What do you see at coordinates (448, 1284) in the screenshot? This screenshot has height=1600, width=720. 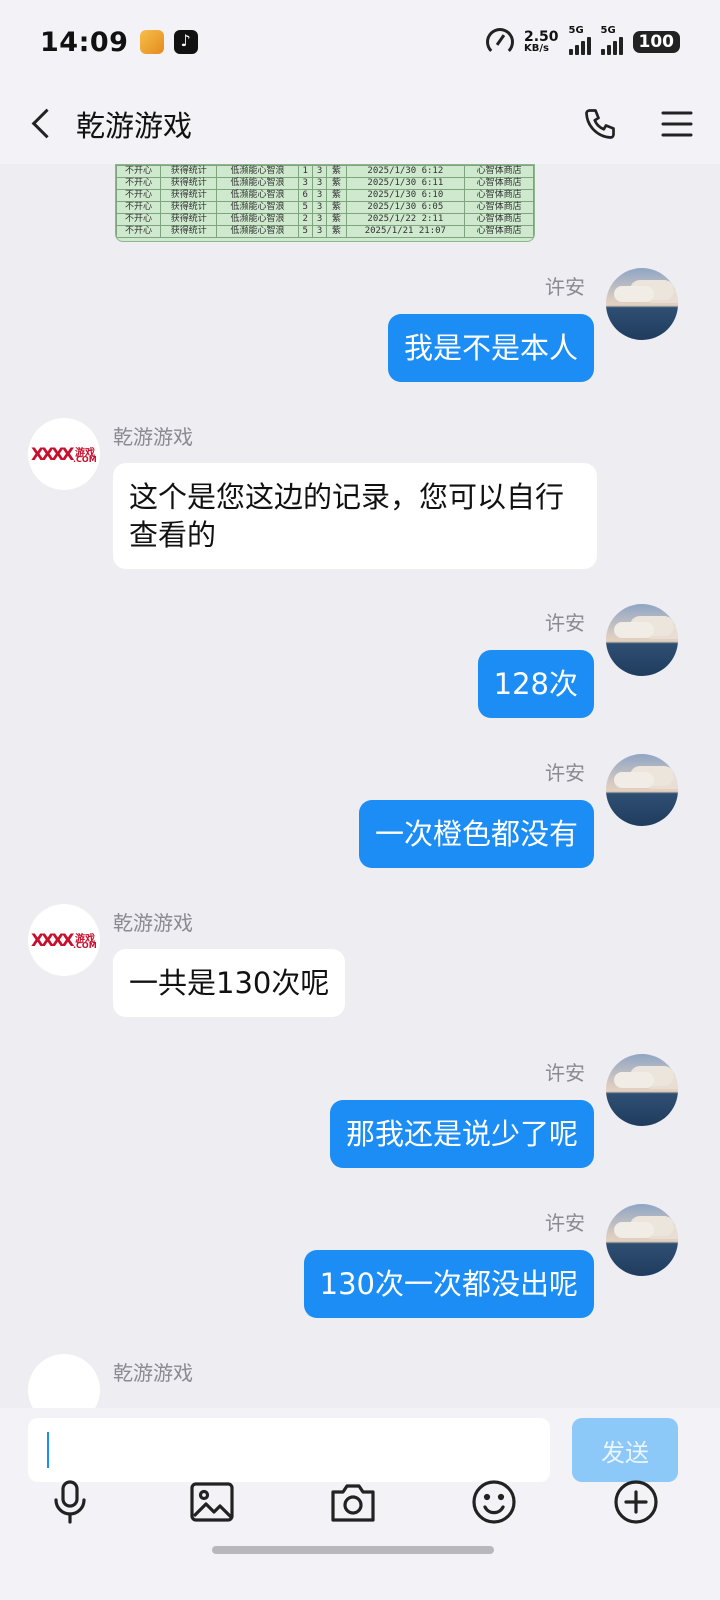 I see `message-bubble: 130次一次都没出呢` at bounding box center [448, 1284].